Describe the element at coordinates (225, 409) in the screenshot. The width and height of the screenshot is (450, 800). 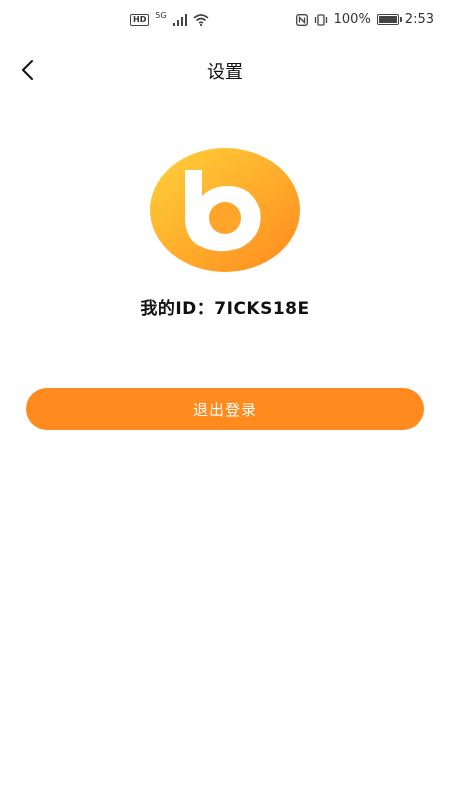
I see `logout-button: 退出登录` at that location.